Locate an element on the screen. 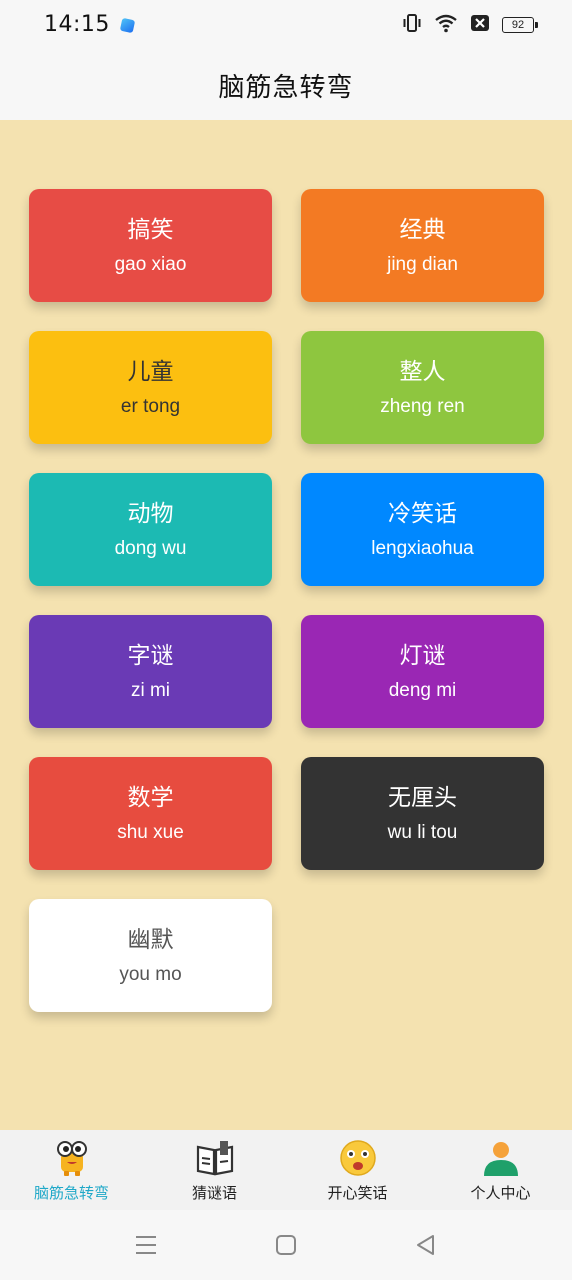 This screenshot has width=572, height=1280. category-title: 经典 is located at coordinates (422, 229).